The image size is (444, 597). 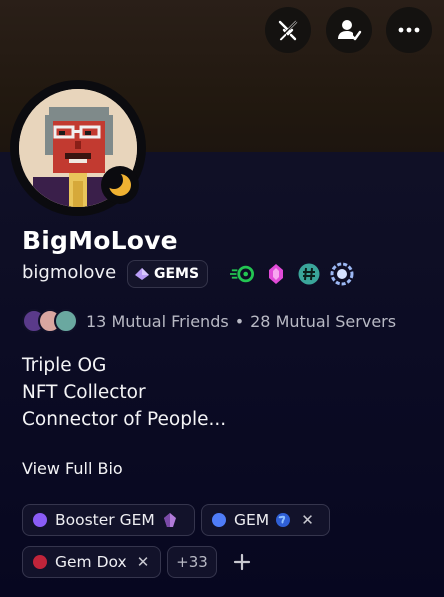 I want to click on display-name: BigMoLove, so click(x=100, y=240).